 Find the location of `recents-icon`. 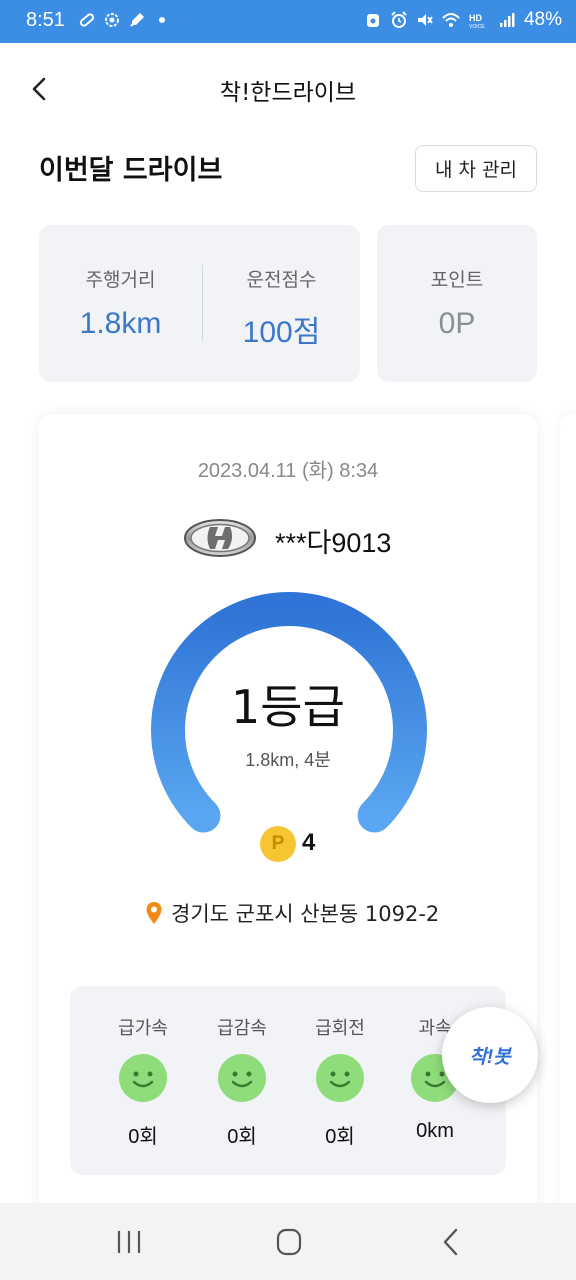

recents-icon is located at coordinates (129, 1242).